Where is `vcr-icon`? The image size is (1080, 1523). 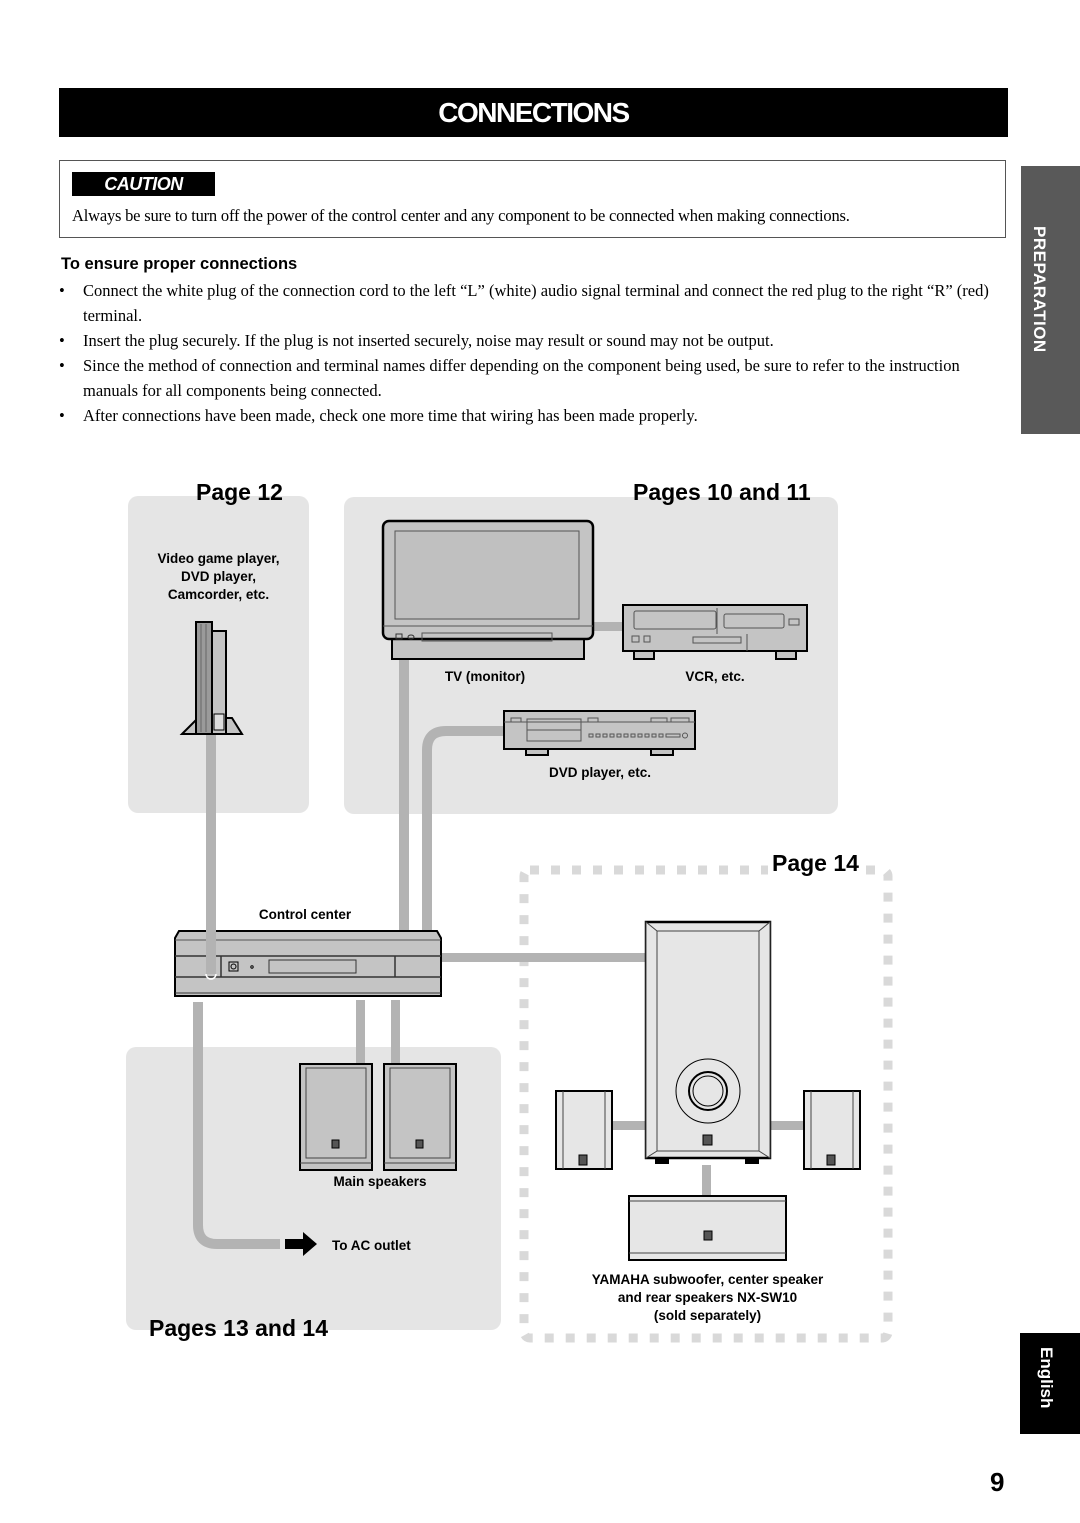
vcr-icon is located at coordinates (715, 632).